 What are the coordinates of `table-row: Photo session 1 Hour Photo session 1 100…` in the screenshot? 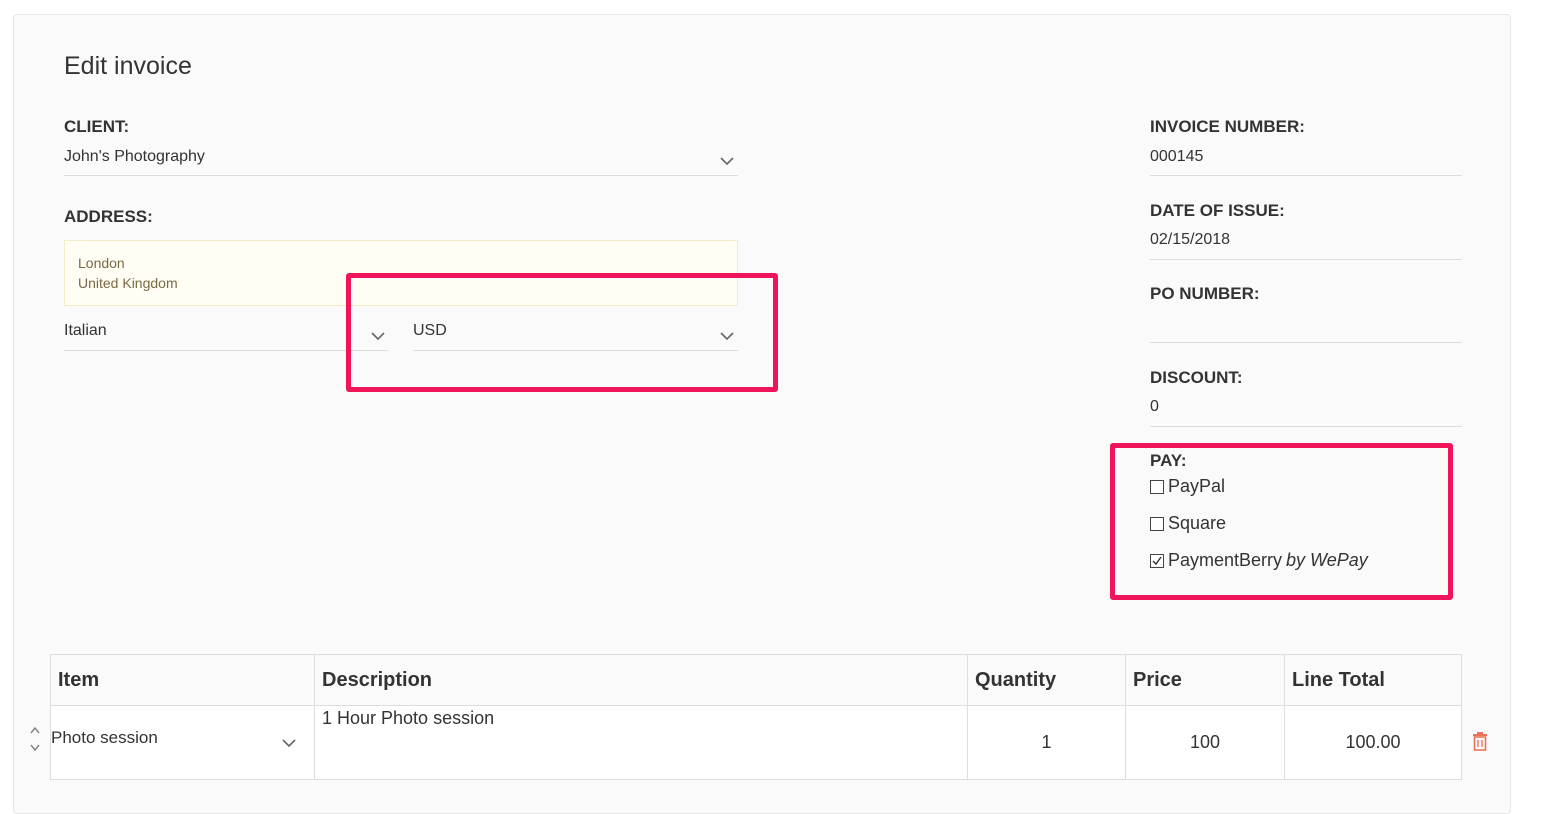 It's located at (756, 742).